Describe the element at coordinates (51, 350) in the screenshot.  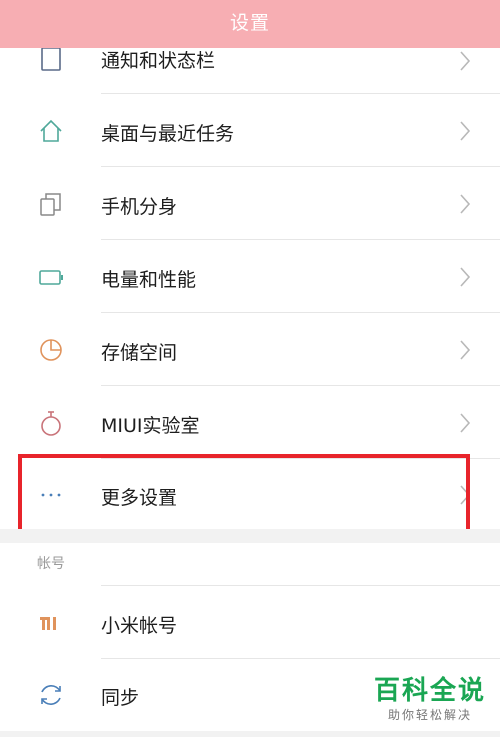
I see `storage-pie-icon` at that location.